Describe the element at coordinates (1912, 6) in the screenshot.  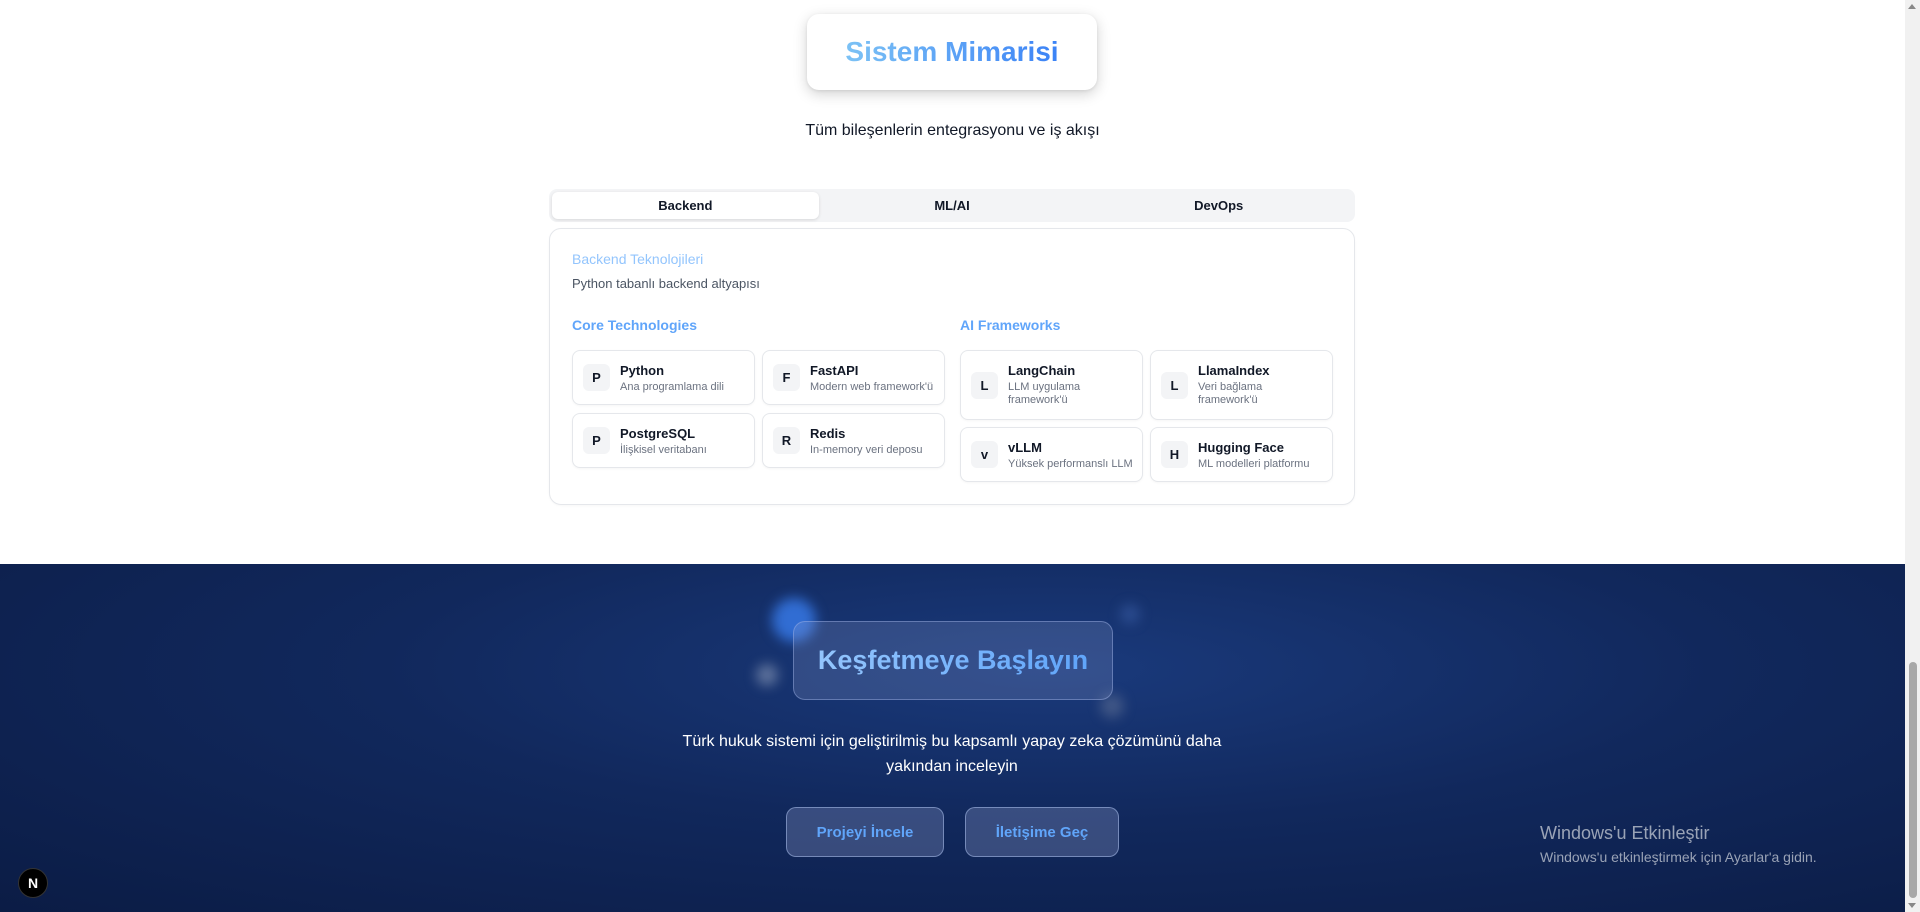
I see `scroll-up-arrow-icon` at that location.